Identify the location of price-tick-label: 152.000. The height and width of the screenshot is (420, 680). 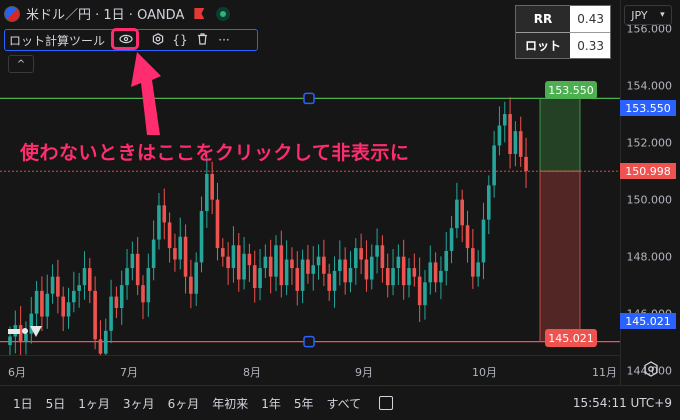
(649, 143).